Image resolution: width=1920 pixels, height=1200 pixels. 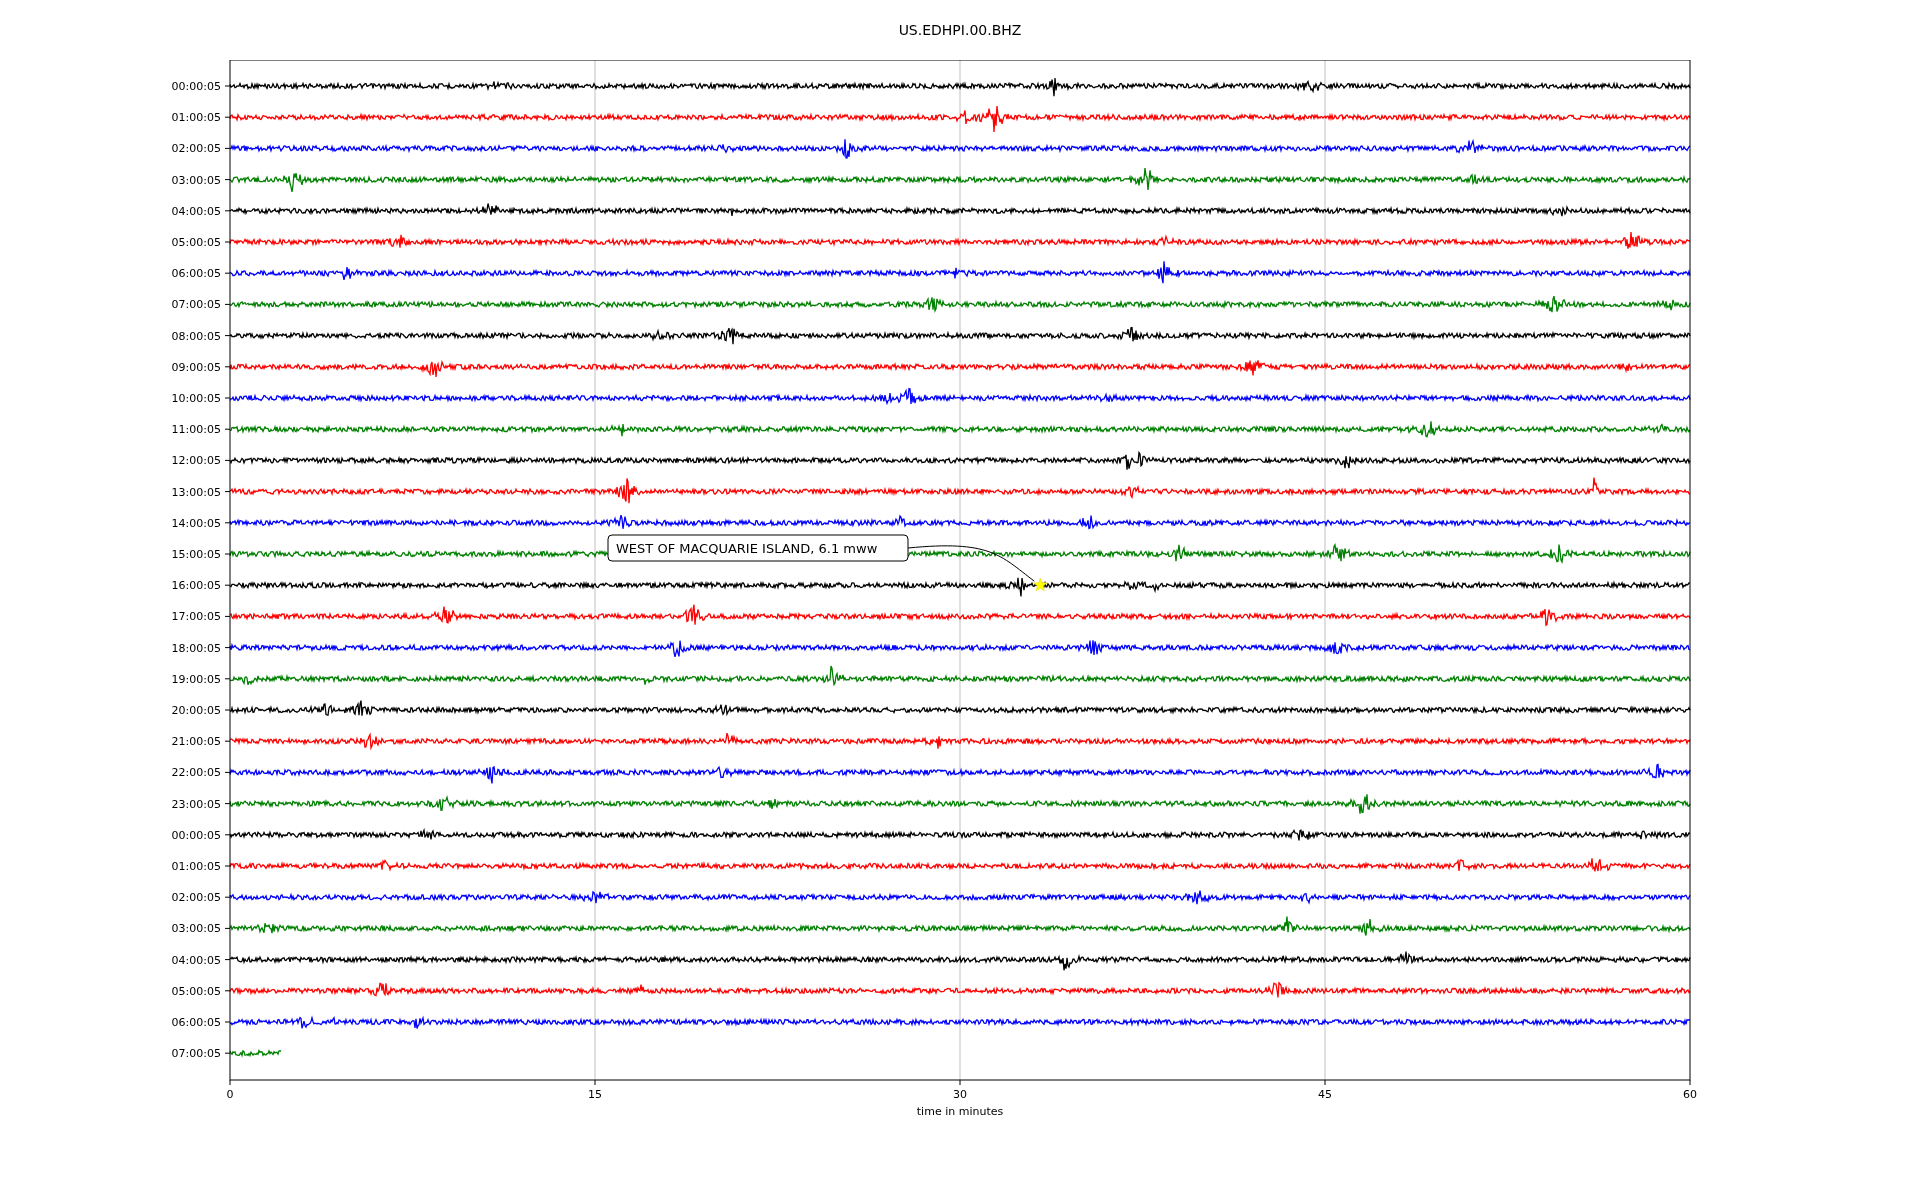 What do you see at coordinates (196, 742) in the screenshot?
I see `tick-label: 21:00:05` at bounding box center [196, 742].